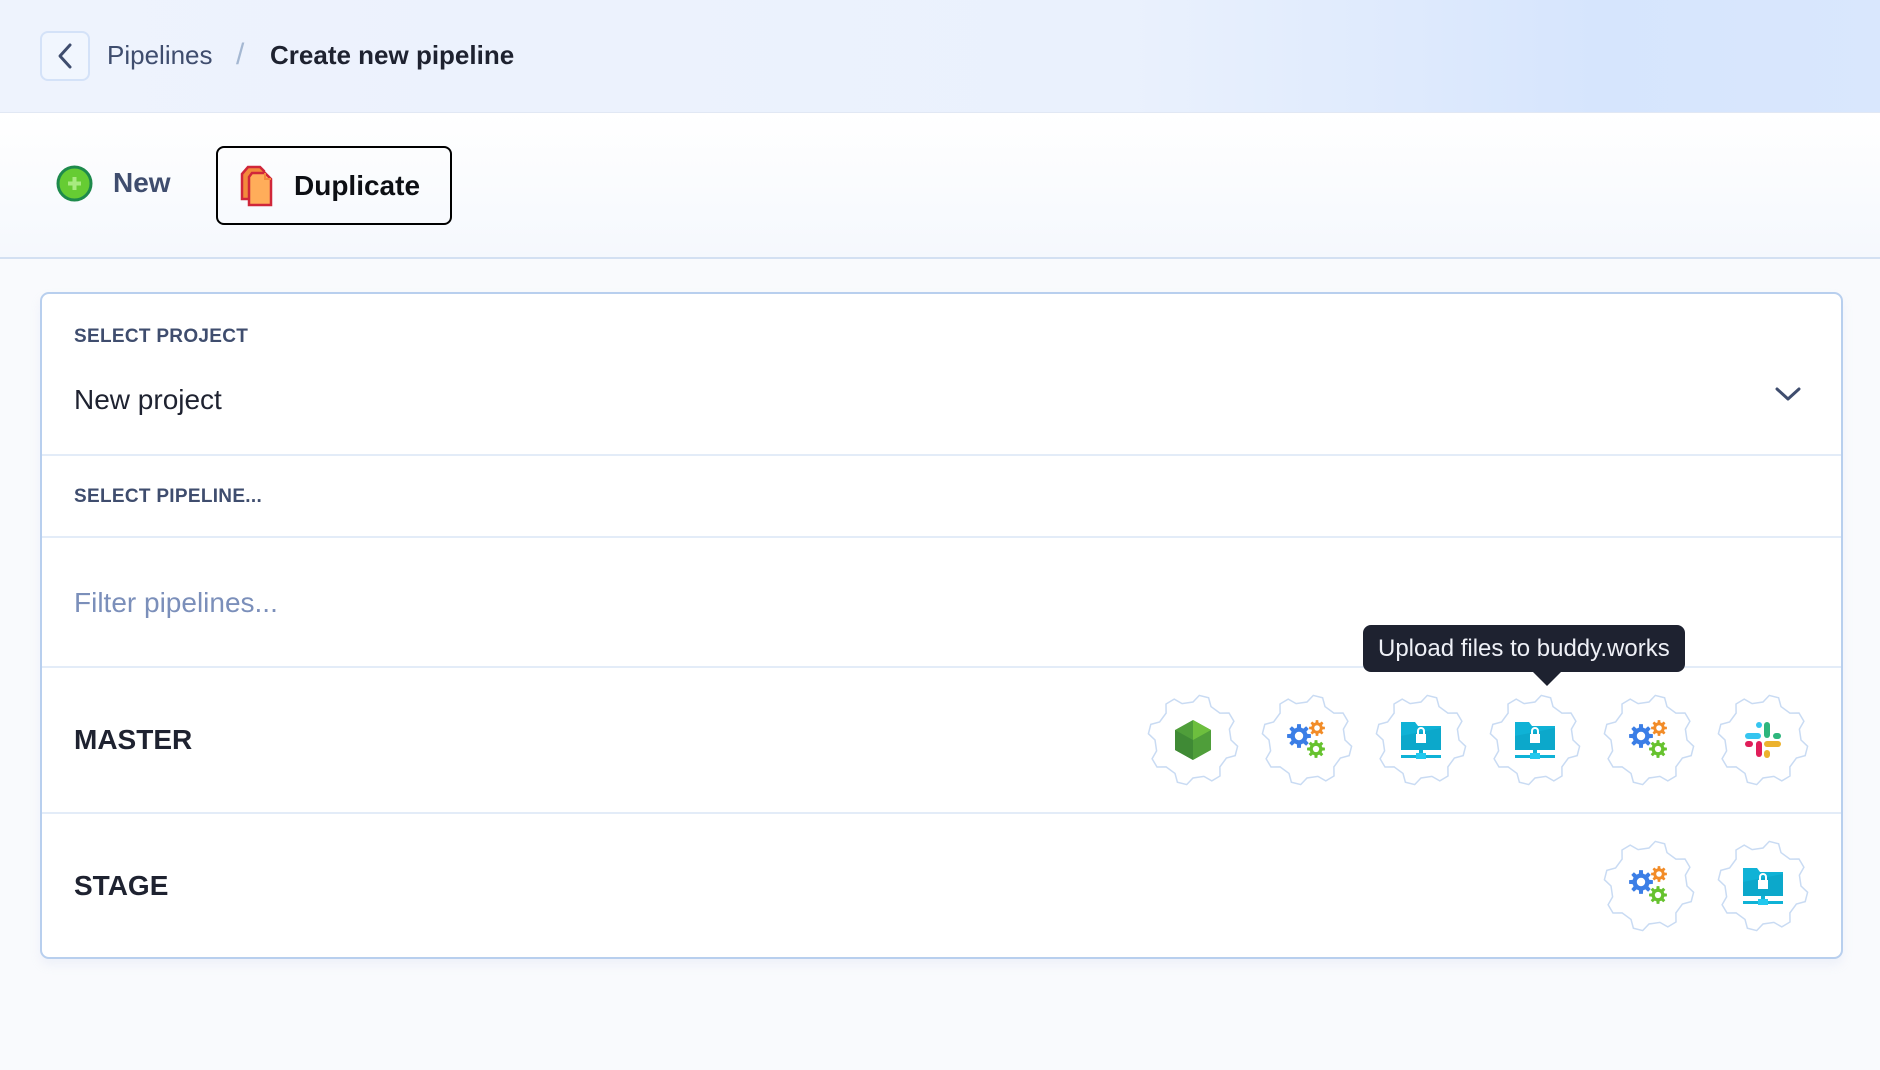 This screenshot has height=1070, width=1880. I want to click on slack-icon, so click(1763, 740).